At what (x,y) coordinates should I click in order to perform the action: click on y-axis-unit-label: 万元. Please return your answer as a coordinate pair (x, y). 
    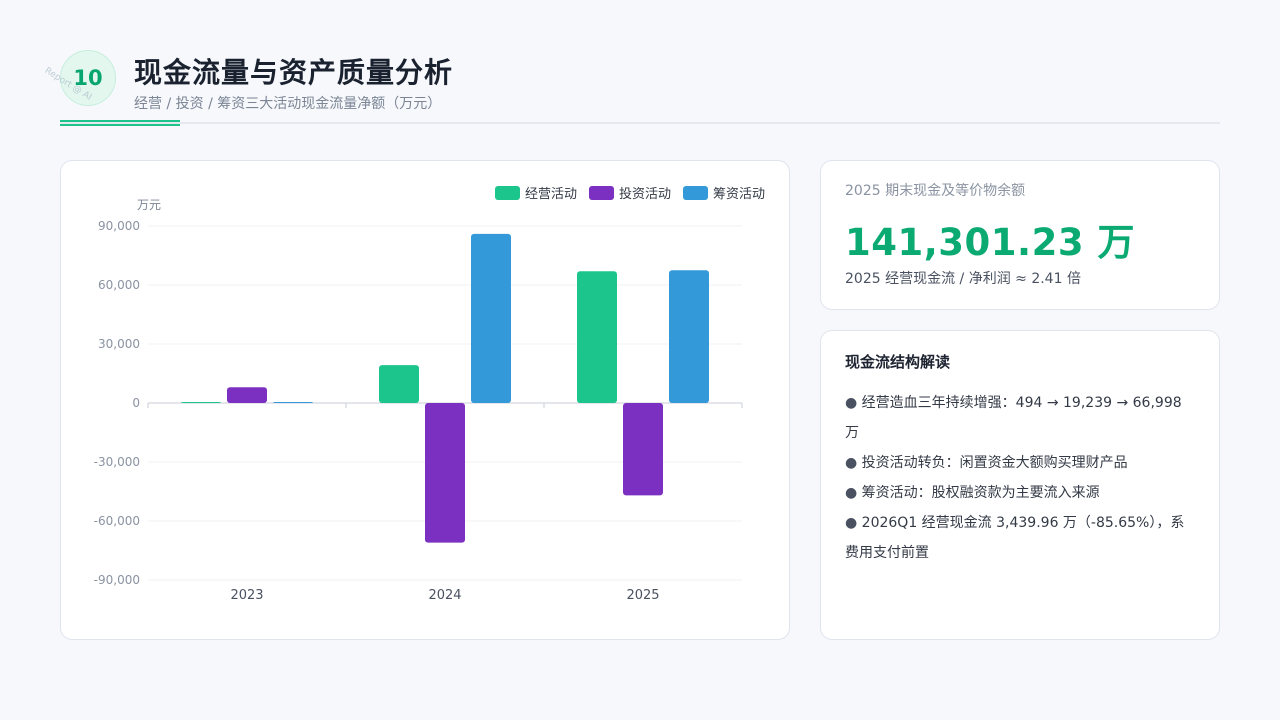
    Looking at the image, I should click on (149, 205).